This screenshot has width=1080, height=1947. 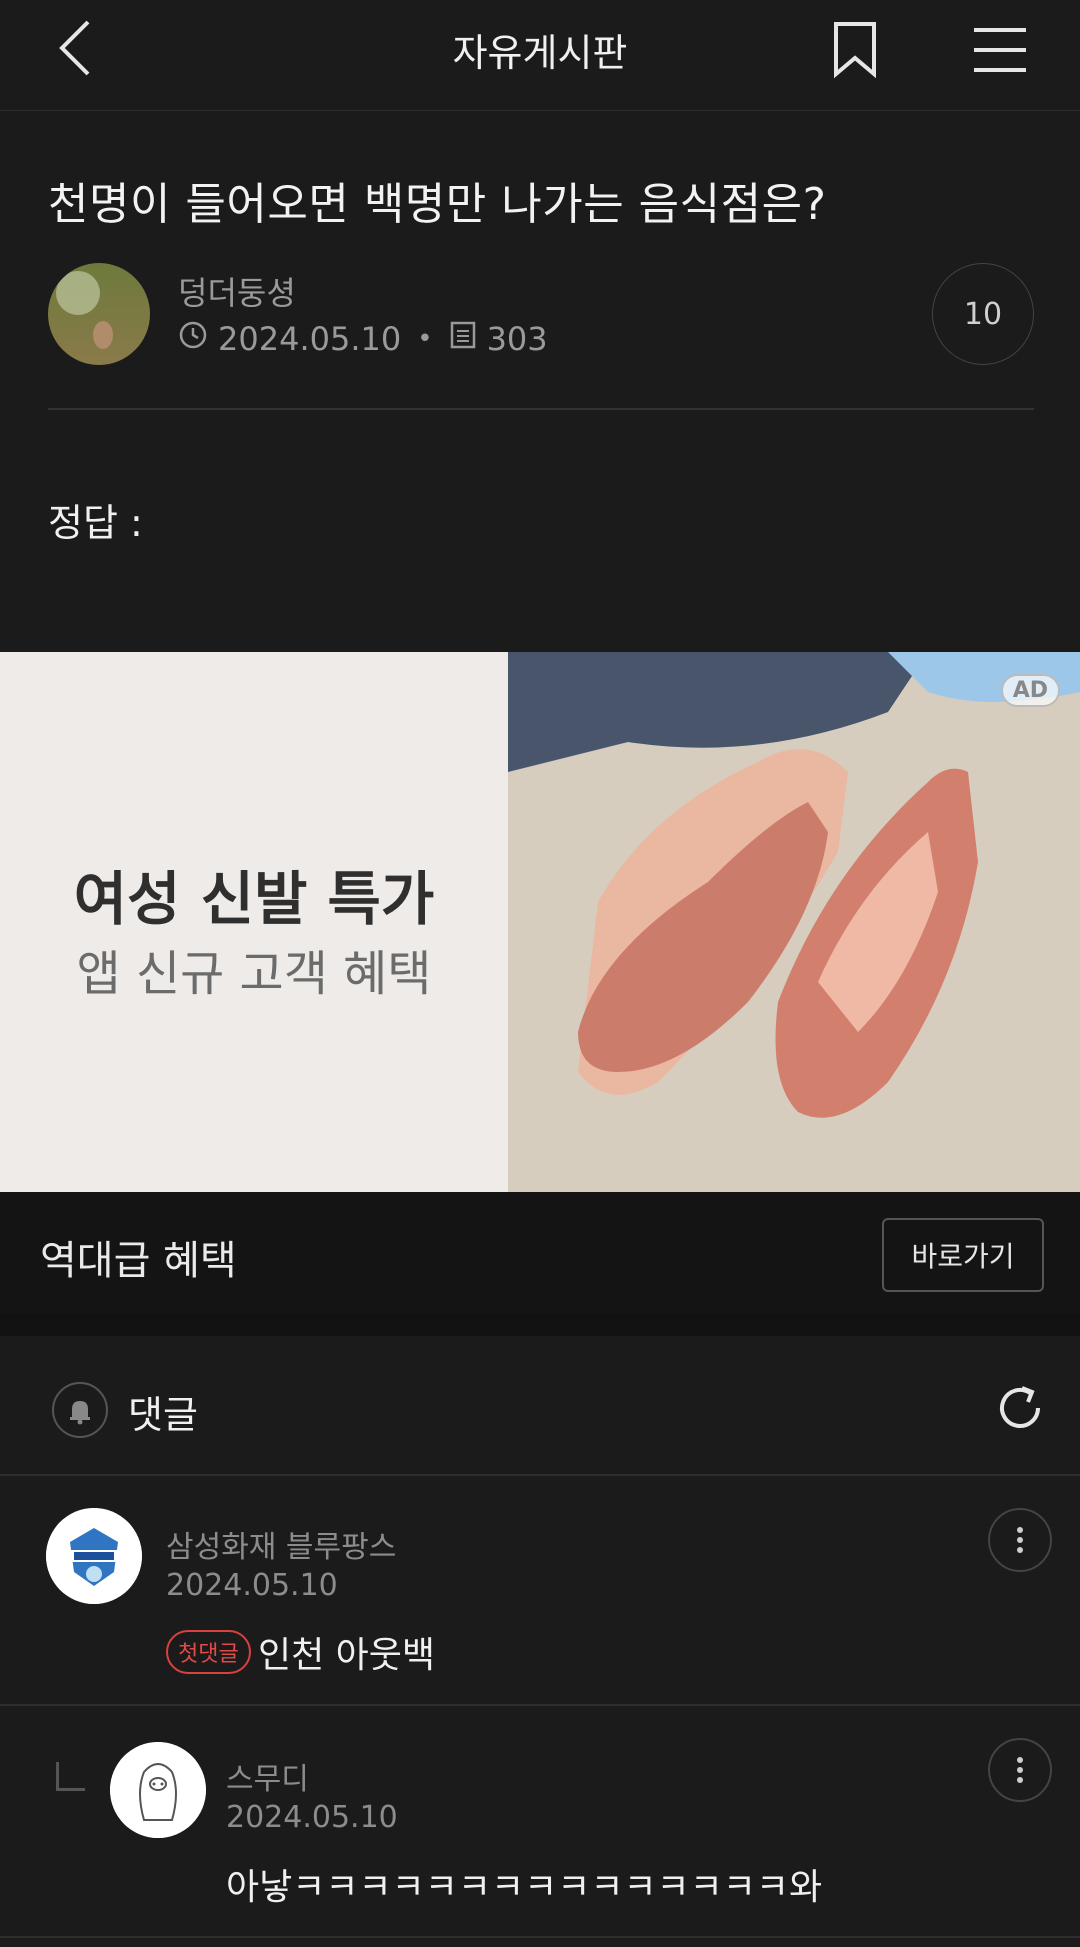 I want to click on top-bar: 자유게시판, so click(x=540, y=55).